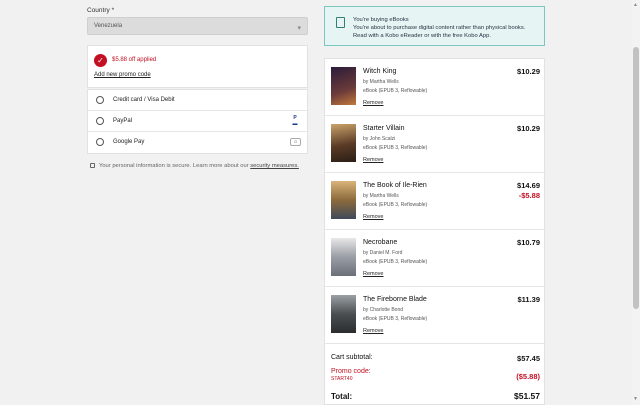 This screenshot has height=405, width=640. Describe the element at coordinates (527, 396) in the screenshot. I see `total-value: $51.57` at that location.